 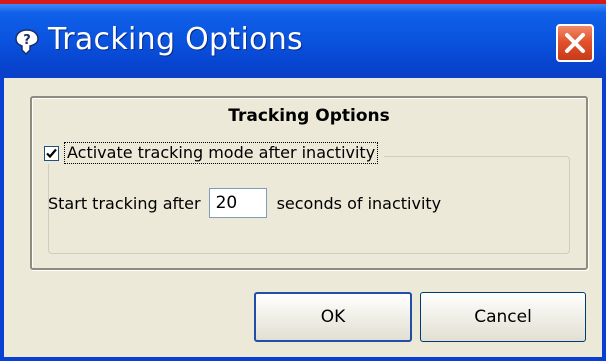 I want to click on checkmark-icon, so click(x=51, y=153).